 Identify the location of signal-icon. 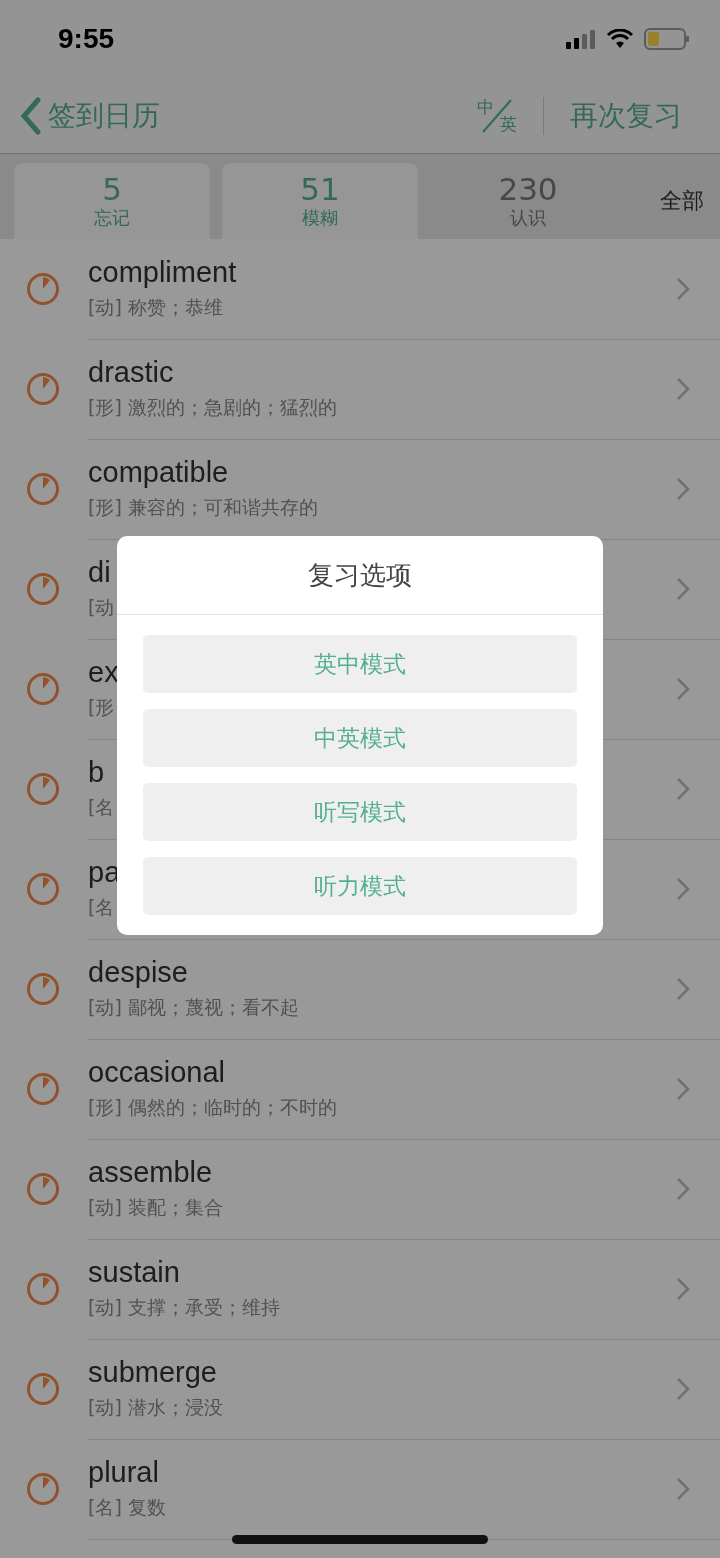
(581, 39).